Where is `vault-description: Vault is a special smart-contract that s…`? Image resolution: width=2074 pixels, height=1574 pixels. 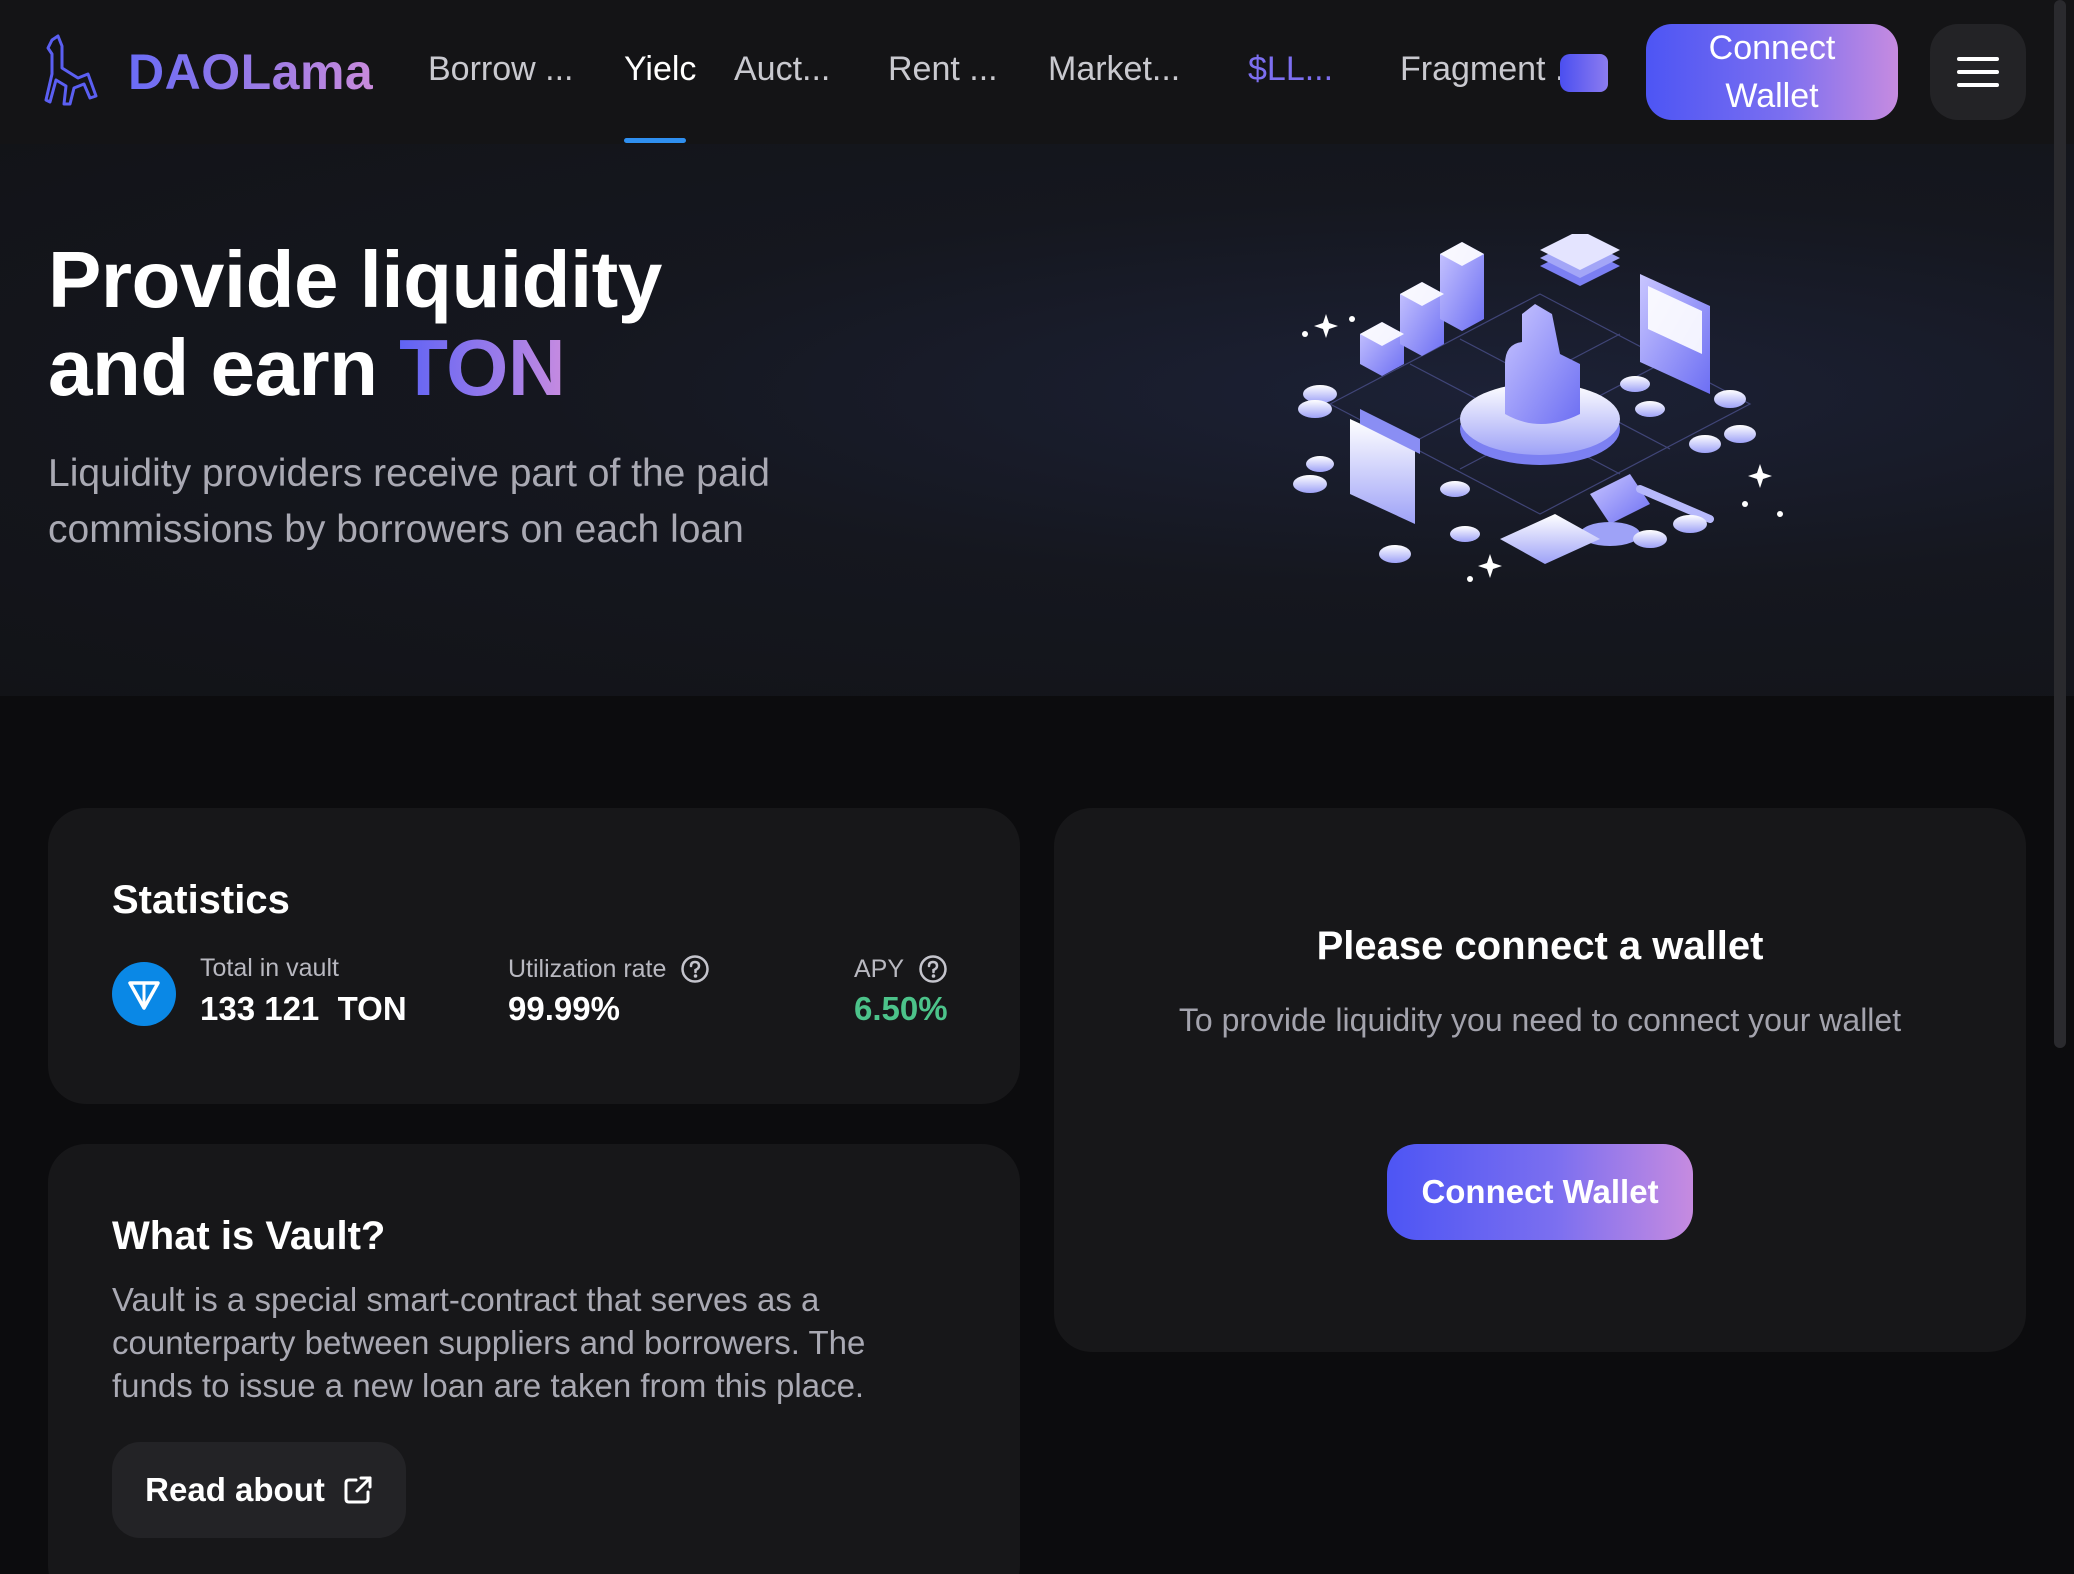
vault-description: Vault is a special smart-contract that s… is located at coordinates (489, 1342).